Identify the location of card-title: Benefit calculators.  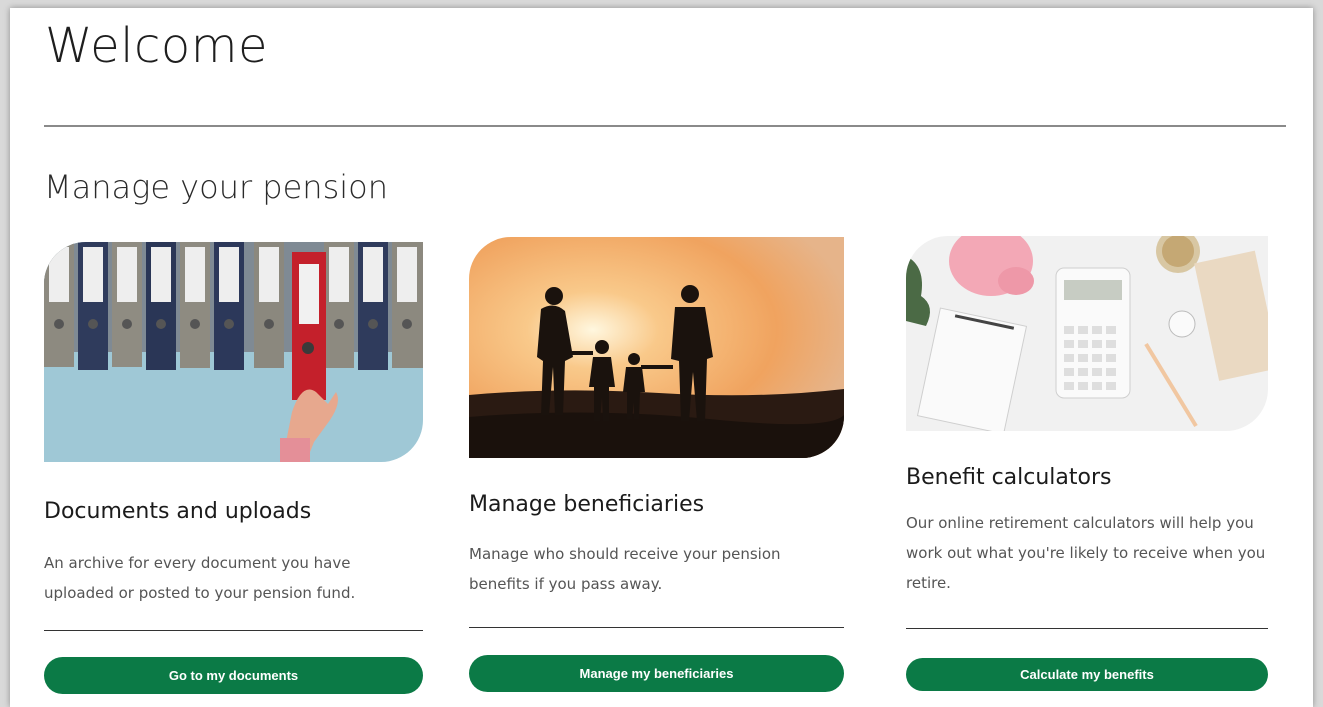
(1009, 477).